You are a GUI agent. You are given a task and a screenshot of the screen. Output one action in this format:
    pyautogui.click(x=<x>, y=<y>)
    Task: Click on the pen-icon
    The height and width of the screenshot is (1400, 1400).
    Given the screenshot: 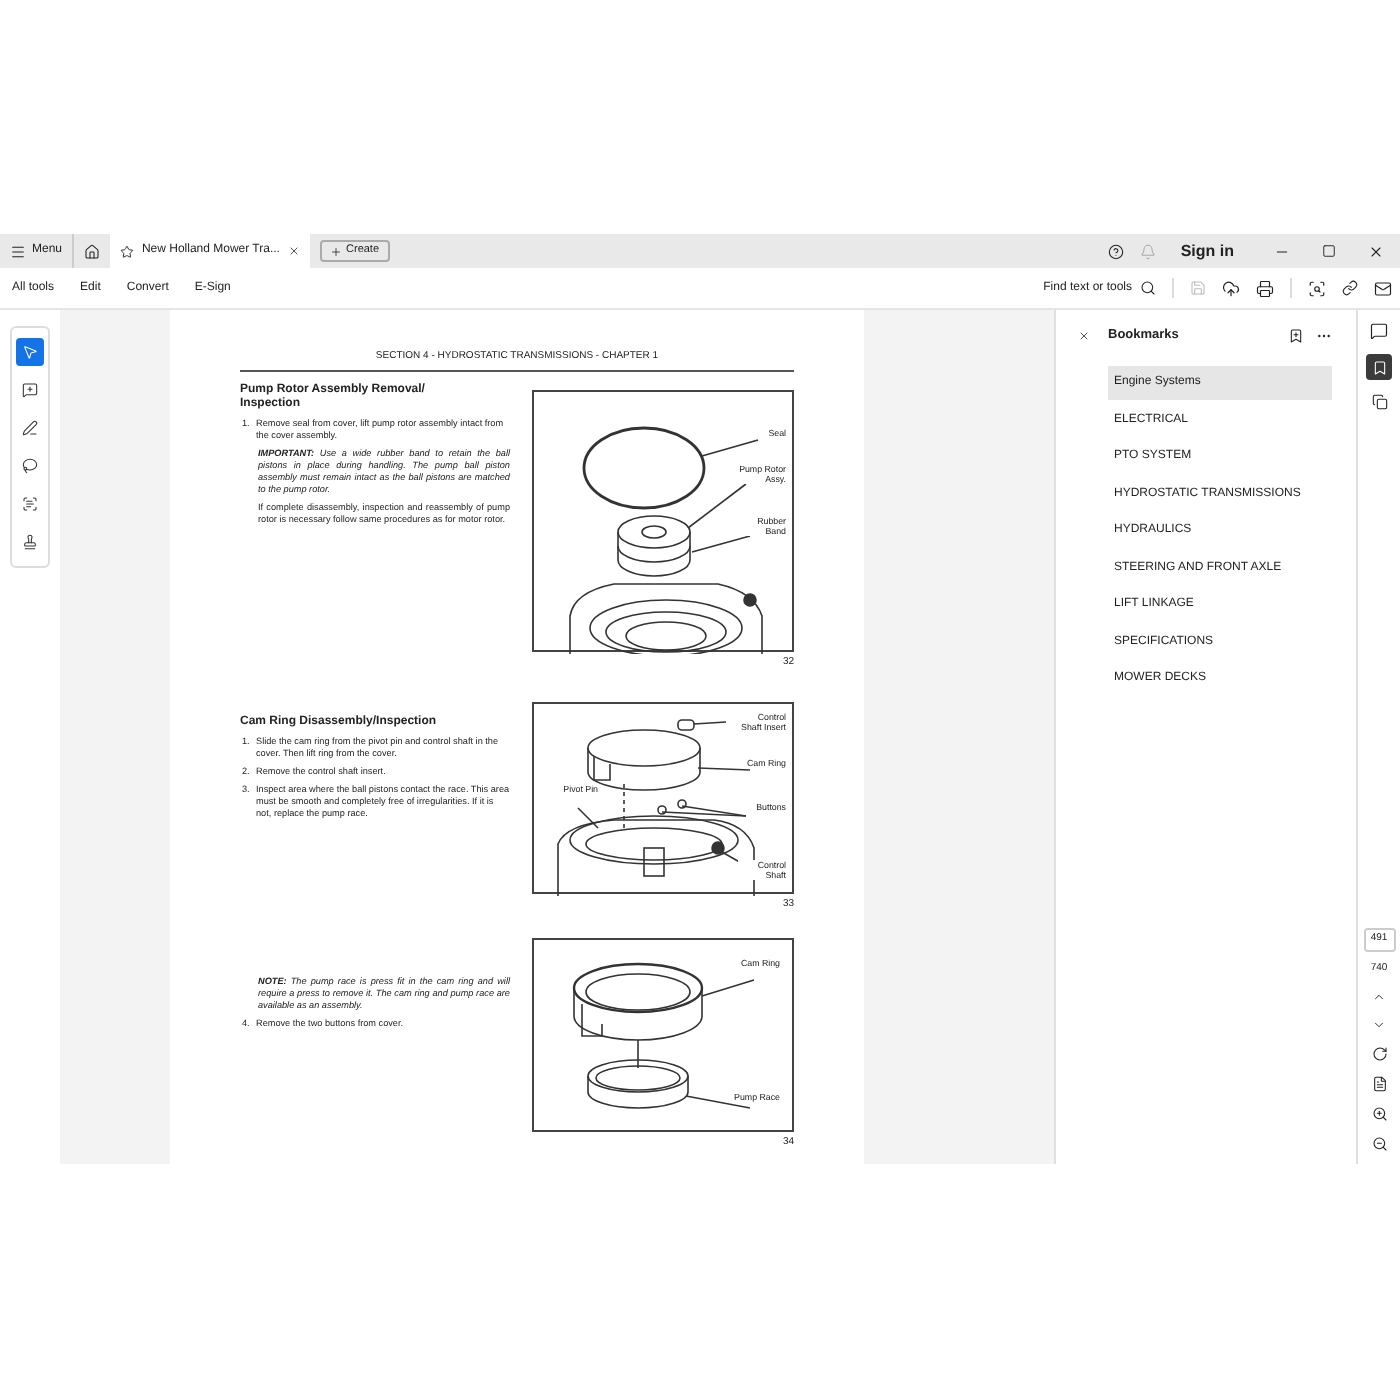 What is the action you would take?
    pyautogui.click(x=30, y=428)
    